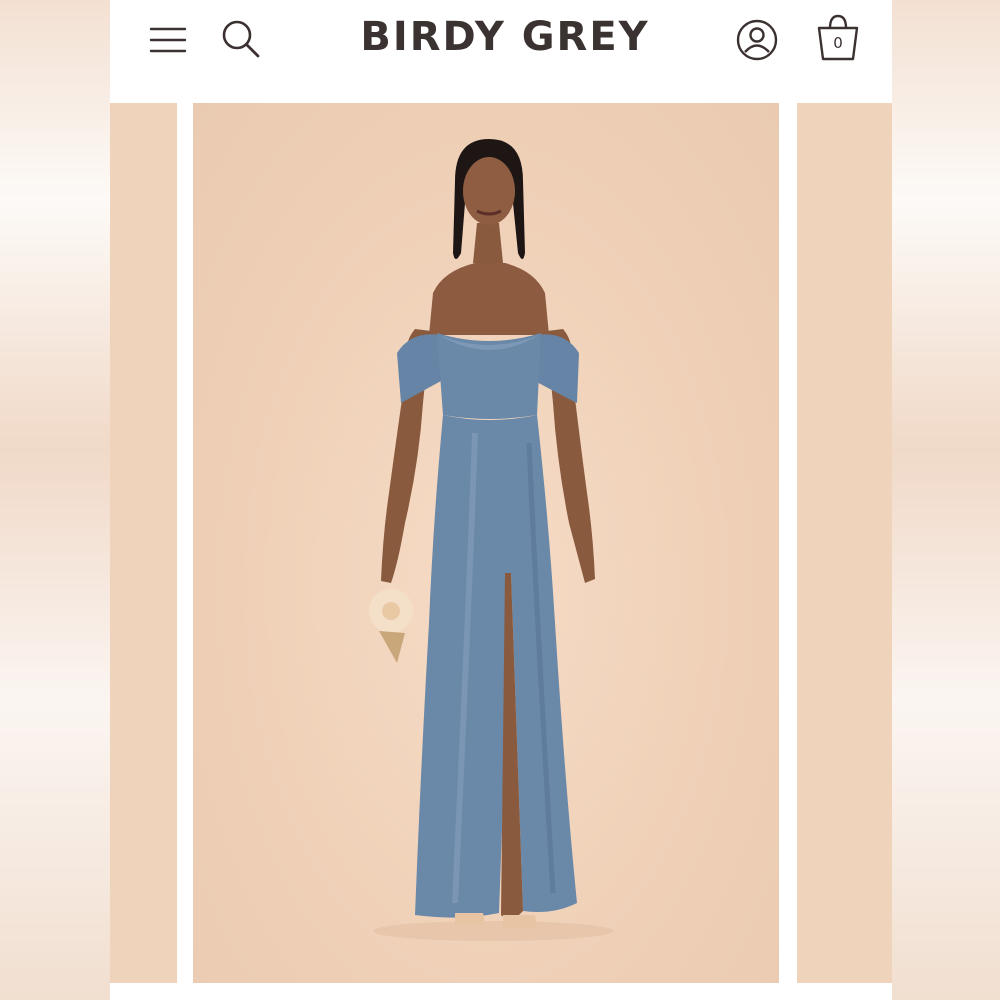  I want to click on background-blur-left, so click(55, 500).